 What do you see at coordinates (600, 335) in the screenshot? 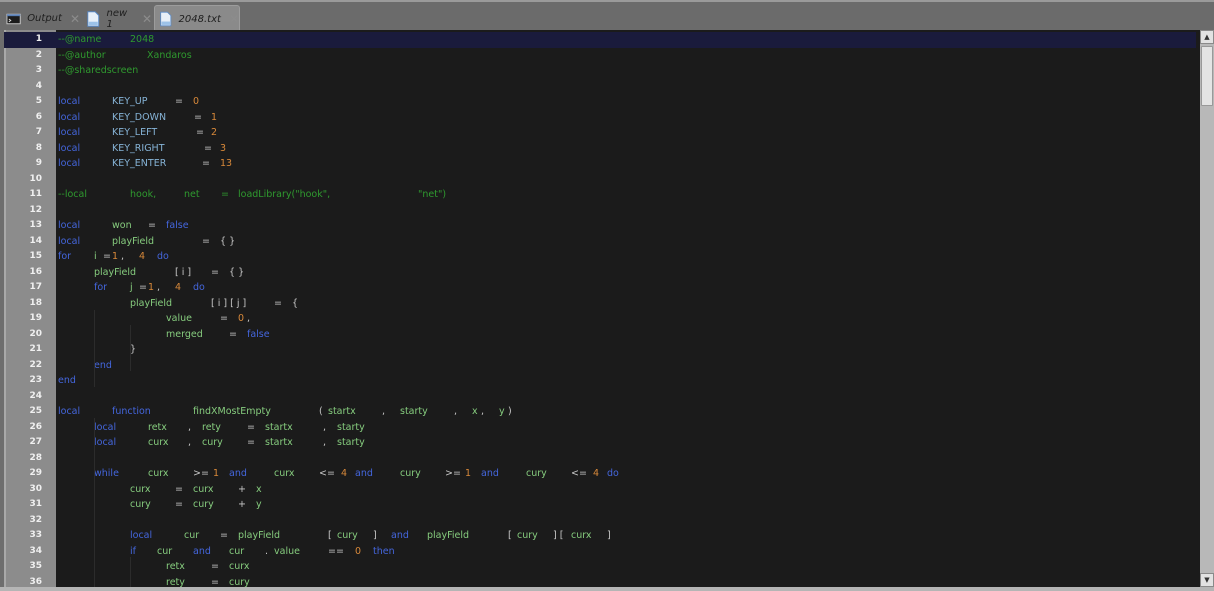
I see `code-line: 20 merged = false` at bounding box center [600, 335].